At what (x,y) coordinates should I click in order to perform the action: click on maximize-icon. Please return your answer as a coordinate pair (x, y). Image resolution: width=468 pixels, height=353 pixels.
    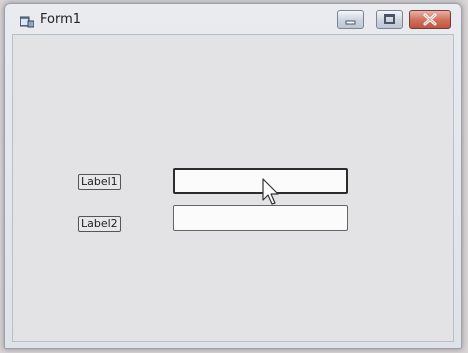
    Looking at the image, I should click on (389, 19).